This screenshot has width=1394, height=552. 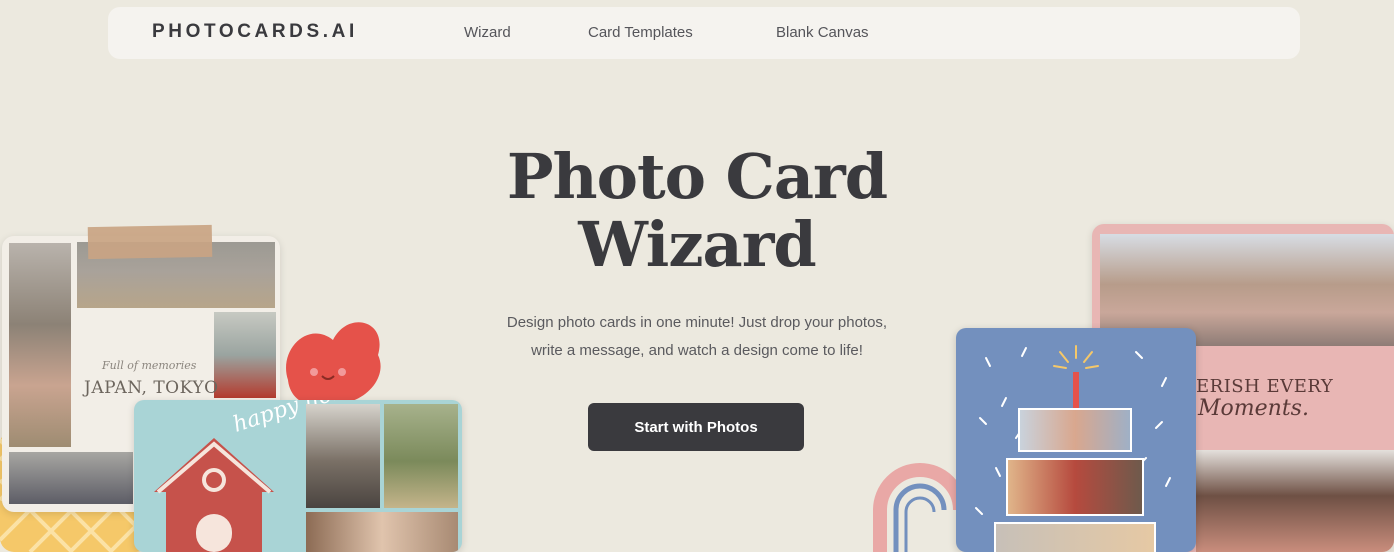 I want to click on rainbow-decoration, so click(x=920, y=507).